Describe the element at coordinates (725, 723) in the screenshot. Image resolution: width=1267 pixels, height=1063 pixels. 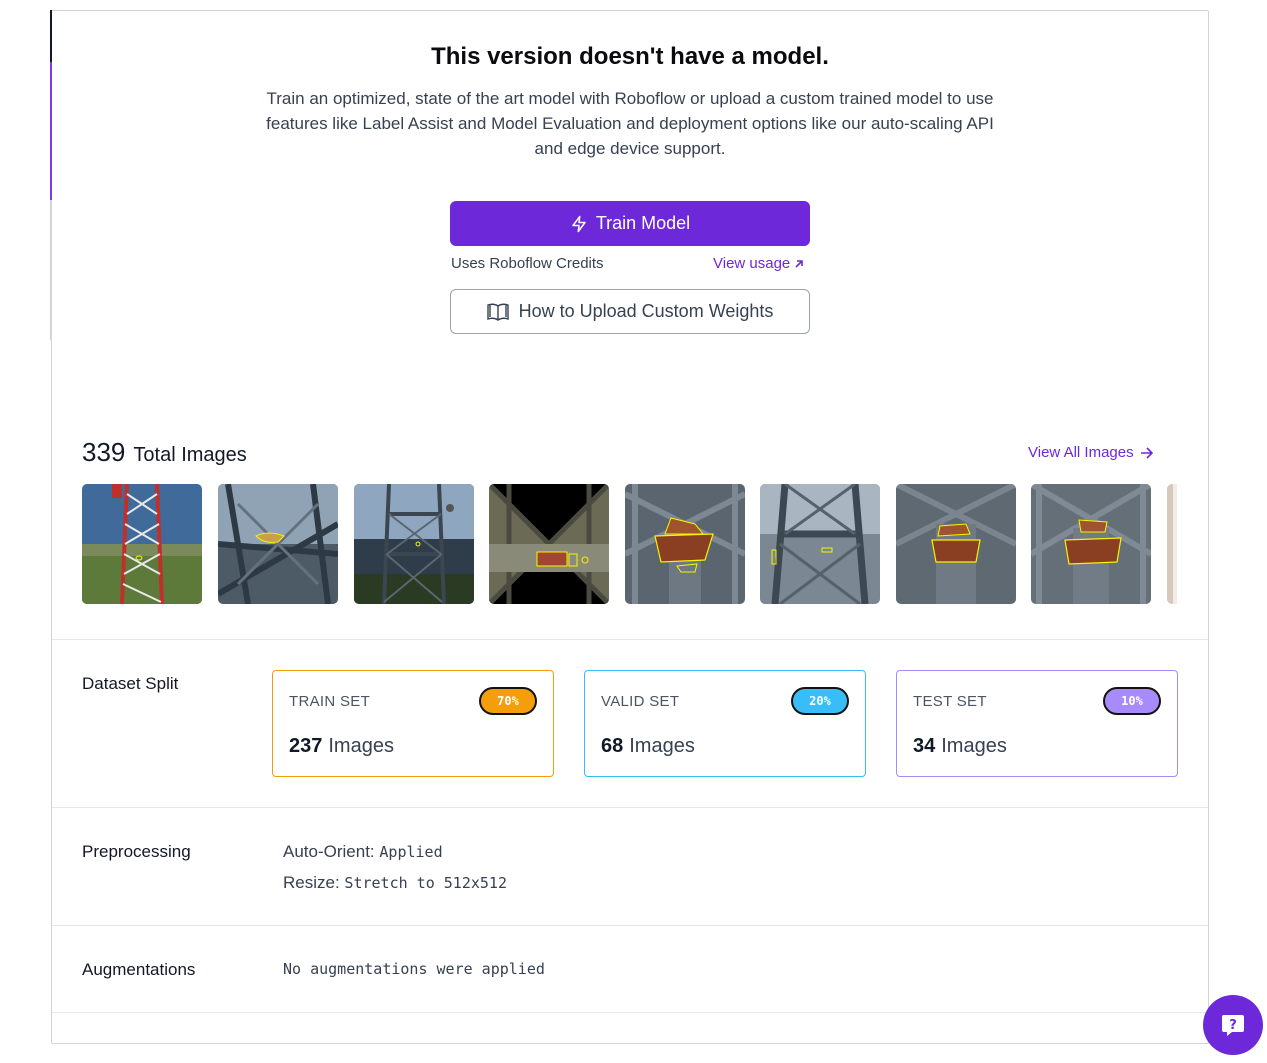
I see `valid-set-card: VALID SET 20% 68 Images` at that location.